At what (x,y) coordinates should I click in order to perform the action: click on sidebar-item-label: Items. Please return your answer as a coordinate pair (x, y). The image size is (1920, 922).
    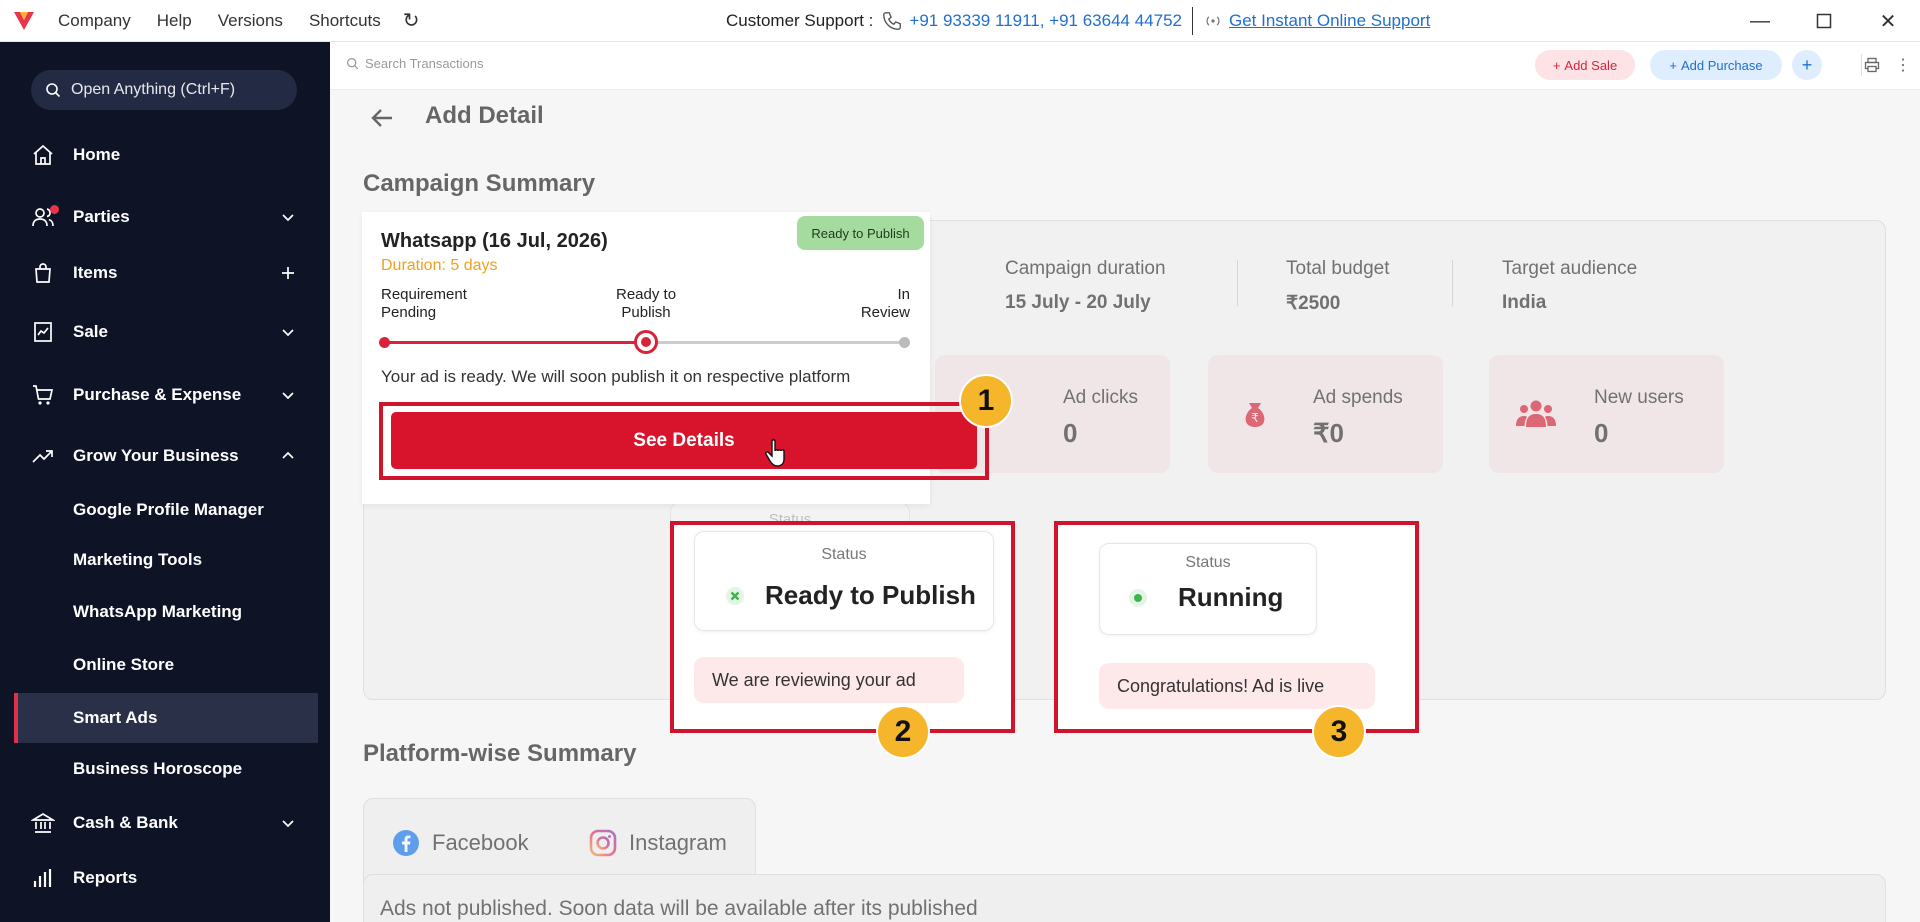
    Looking at the image, I should click on (95, 272).